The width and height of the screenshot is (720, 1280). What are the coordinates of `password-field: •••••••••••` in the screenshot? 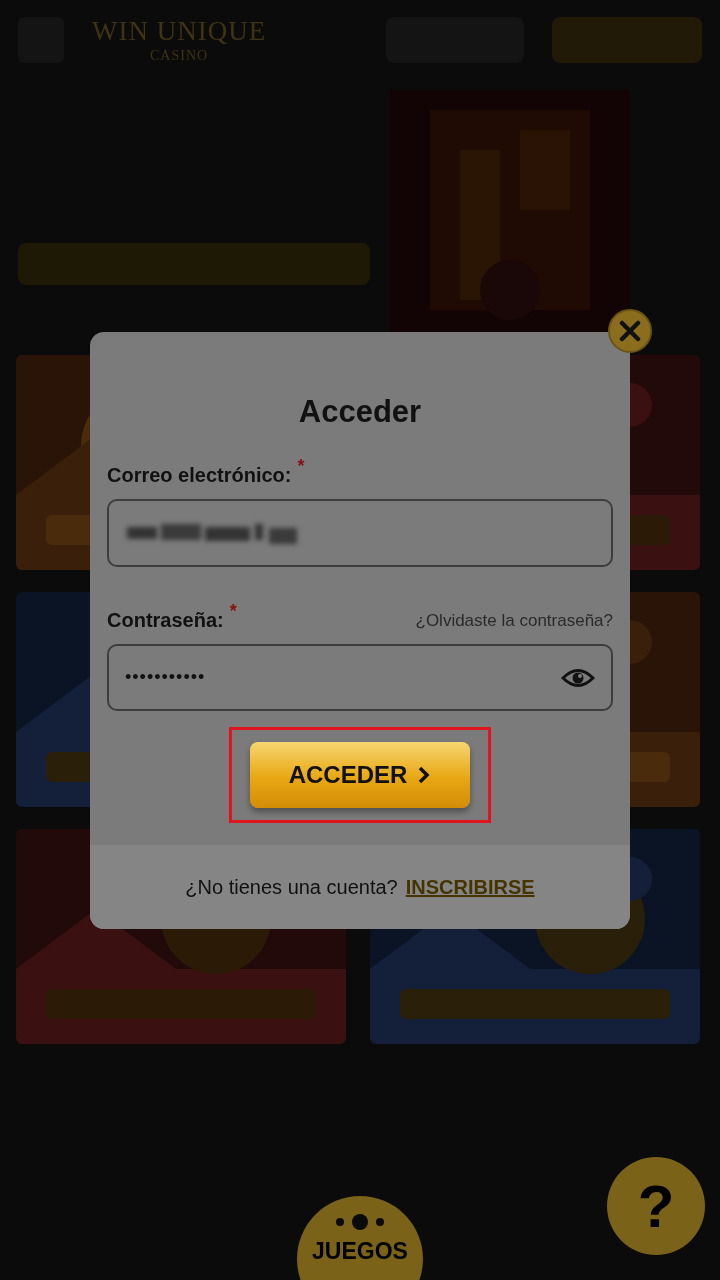 It's located at (360, 677).